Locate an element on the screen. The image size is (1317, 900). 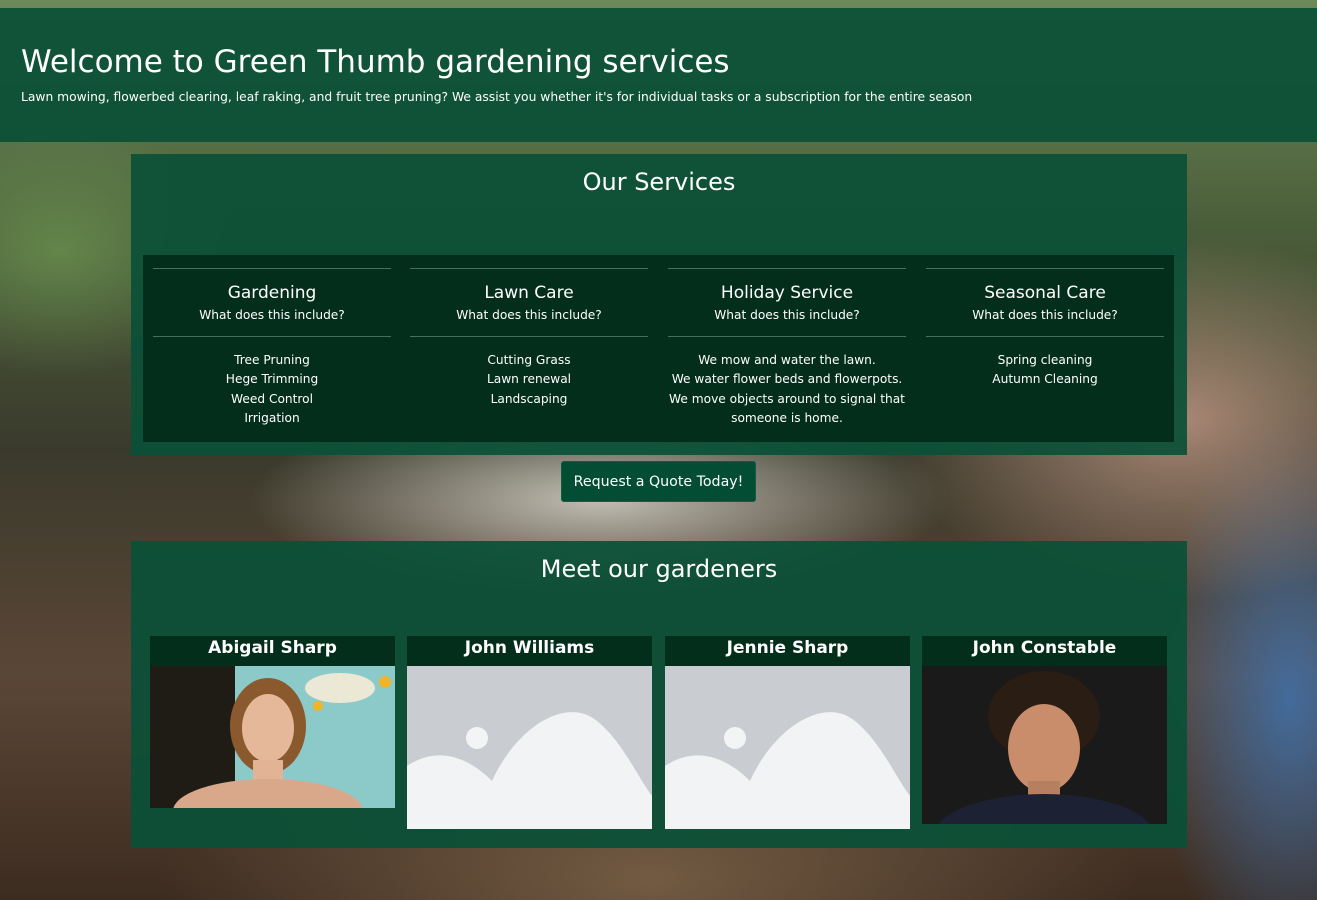
service-title: Gardening is located at coordinates (272, 293).